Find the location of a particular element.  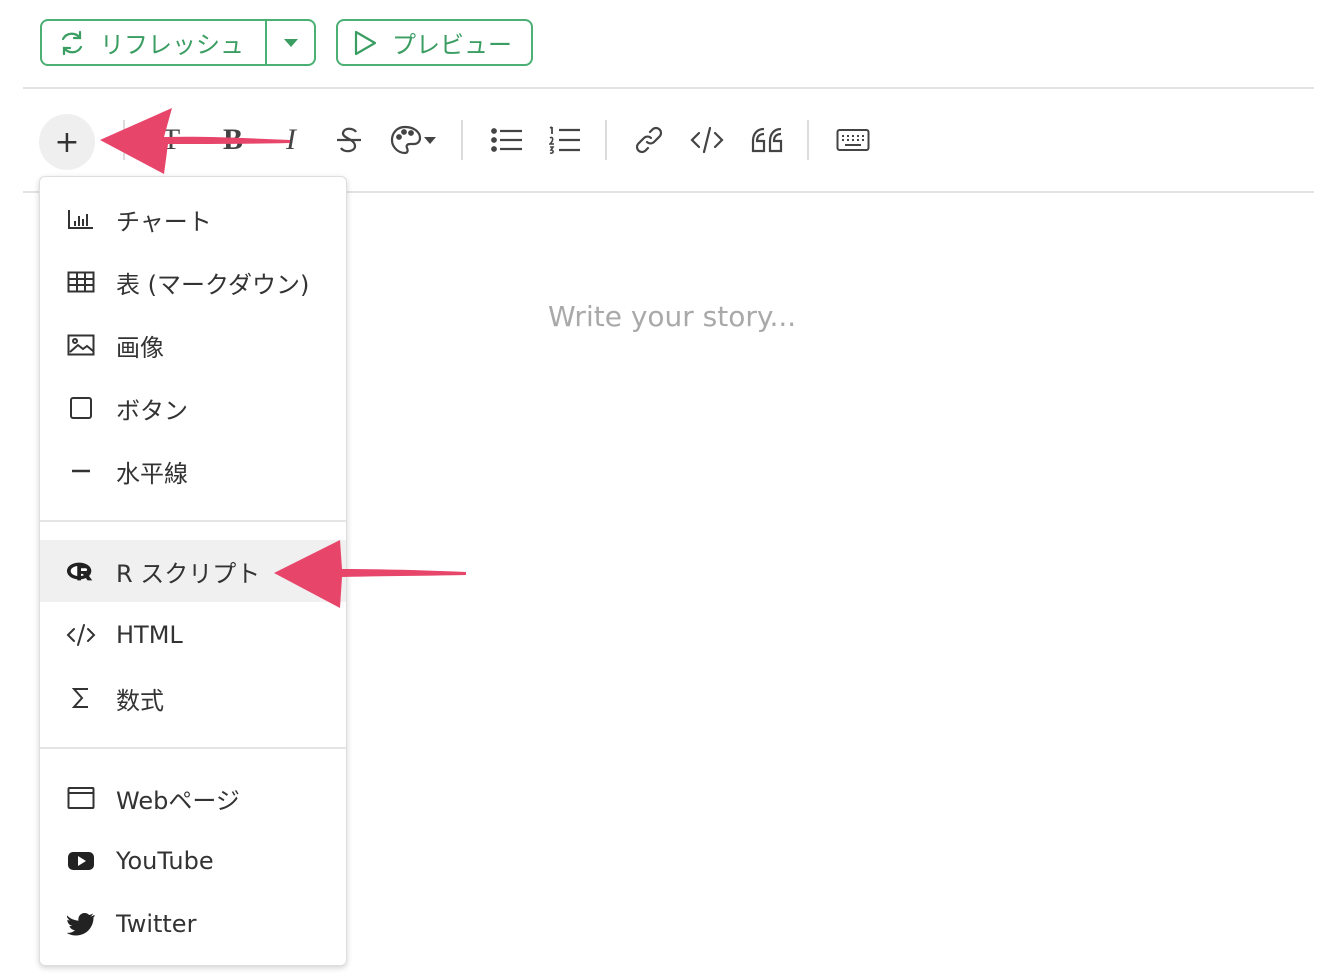

menu-item-table: 表 (マークダウン) is located at coordinates (193, 282).